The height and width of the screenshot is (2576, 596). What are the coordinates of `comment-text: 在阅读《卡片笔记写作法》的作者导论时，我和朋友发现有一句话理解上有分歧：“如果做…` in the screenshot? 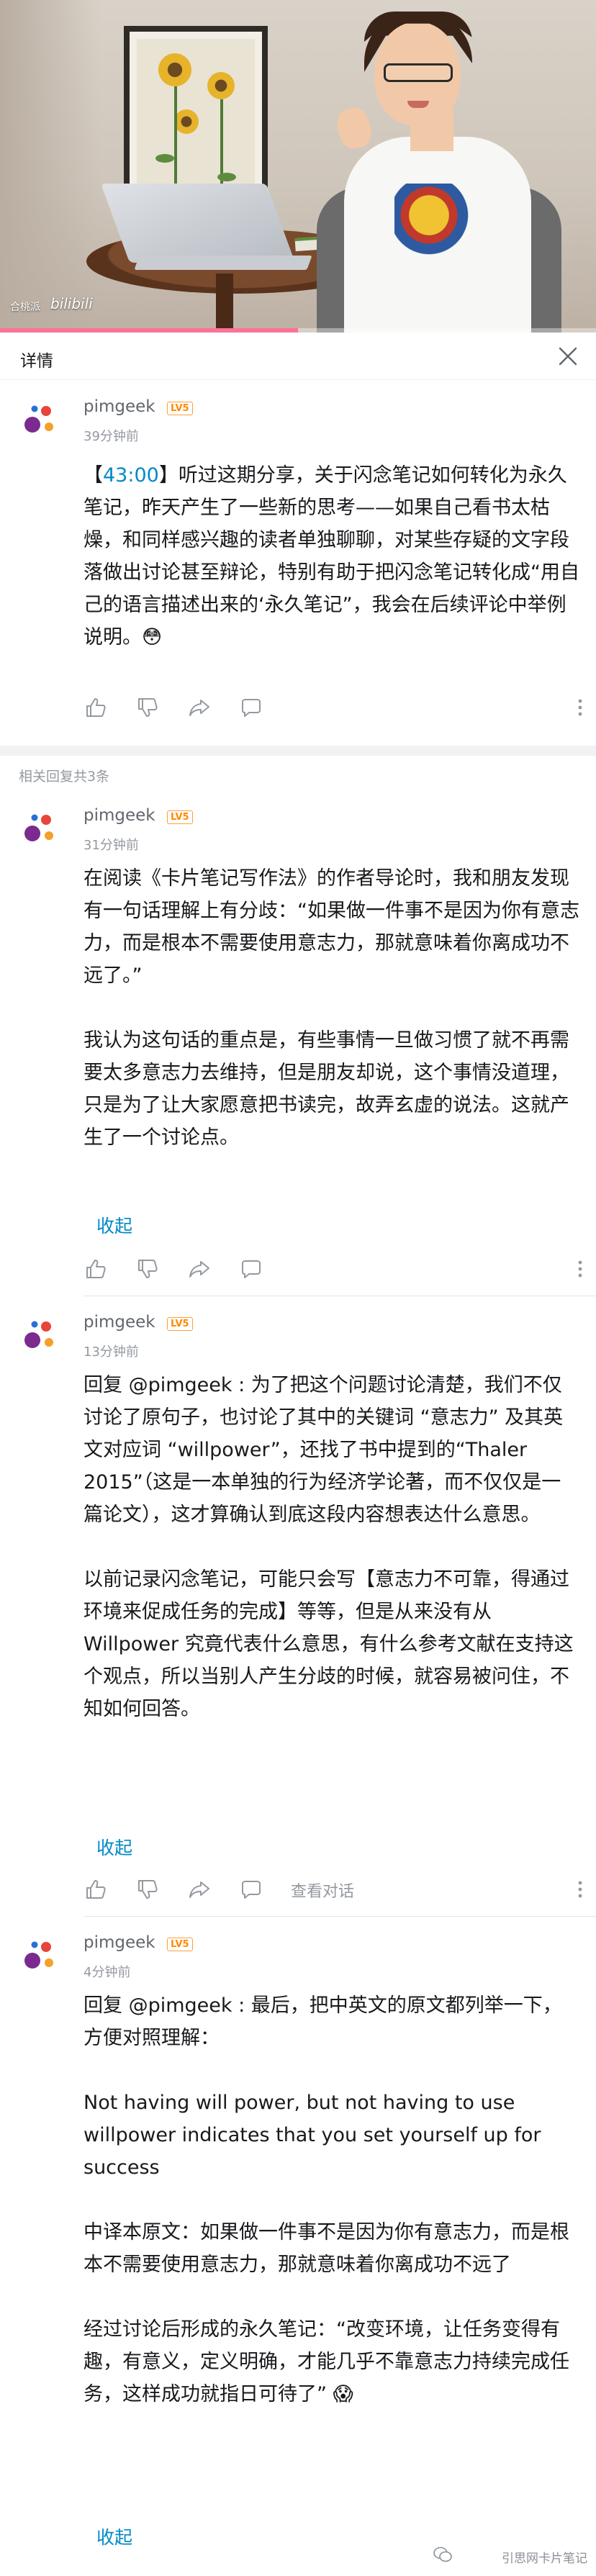 It's located at (331, 1008).